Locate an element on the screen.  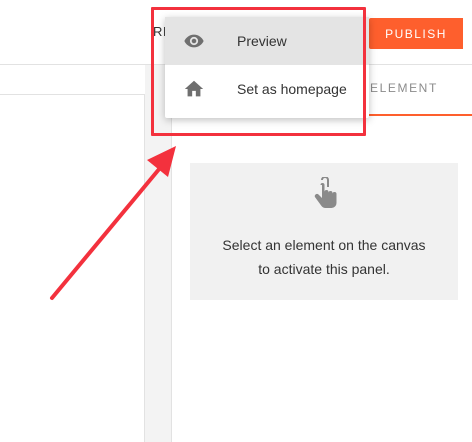
menu-item-set-homepage: Set as homepage is located at coordinates (267, 89).